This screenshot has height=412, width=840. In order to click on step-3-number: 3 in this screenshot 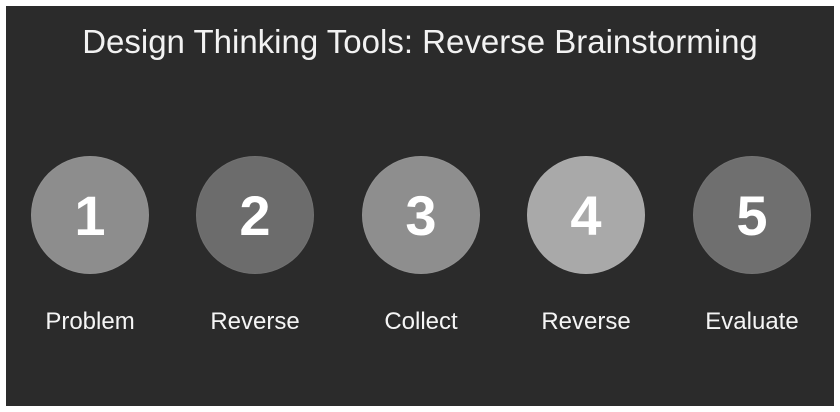, I will do `click(421, 215)`.